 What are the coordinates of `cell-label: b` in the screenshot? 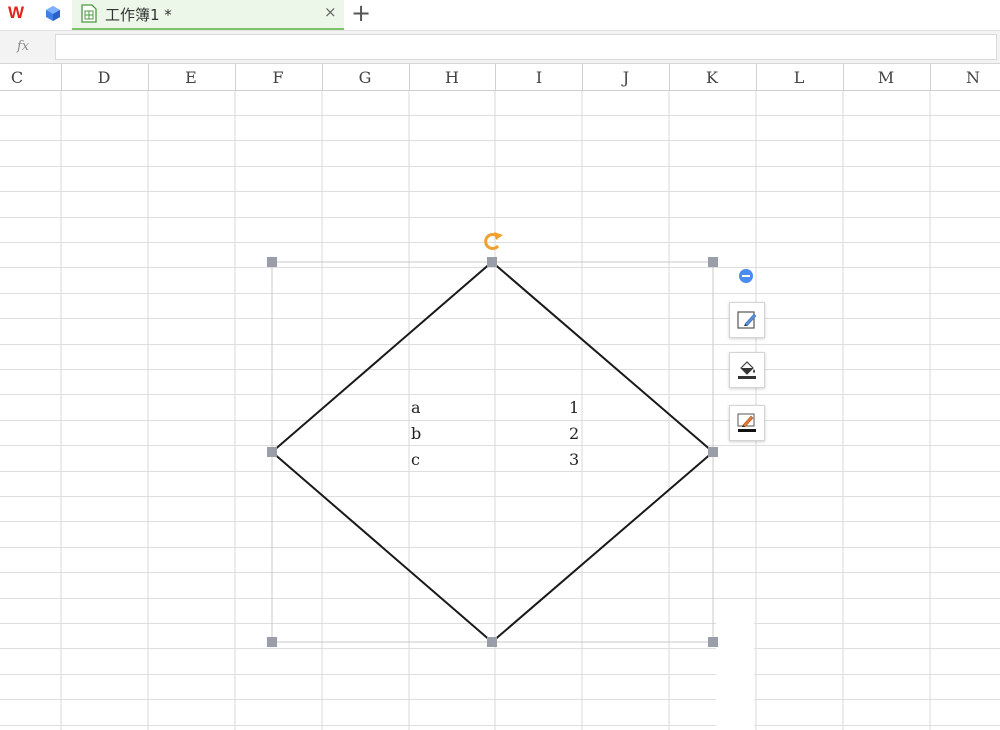 It's located at (416, 433).